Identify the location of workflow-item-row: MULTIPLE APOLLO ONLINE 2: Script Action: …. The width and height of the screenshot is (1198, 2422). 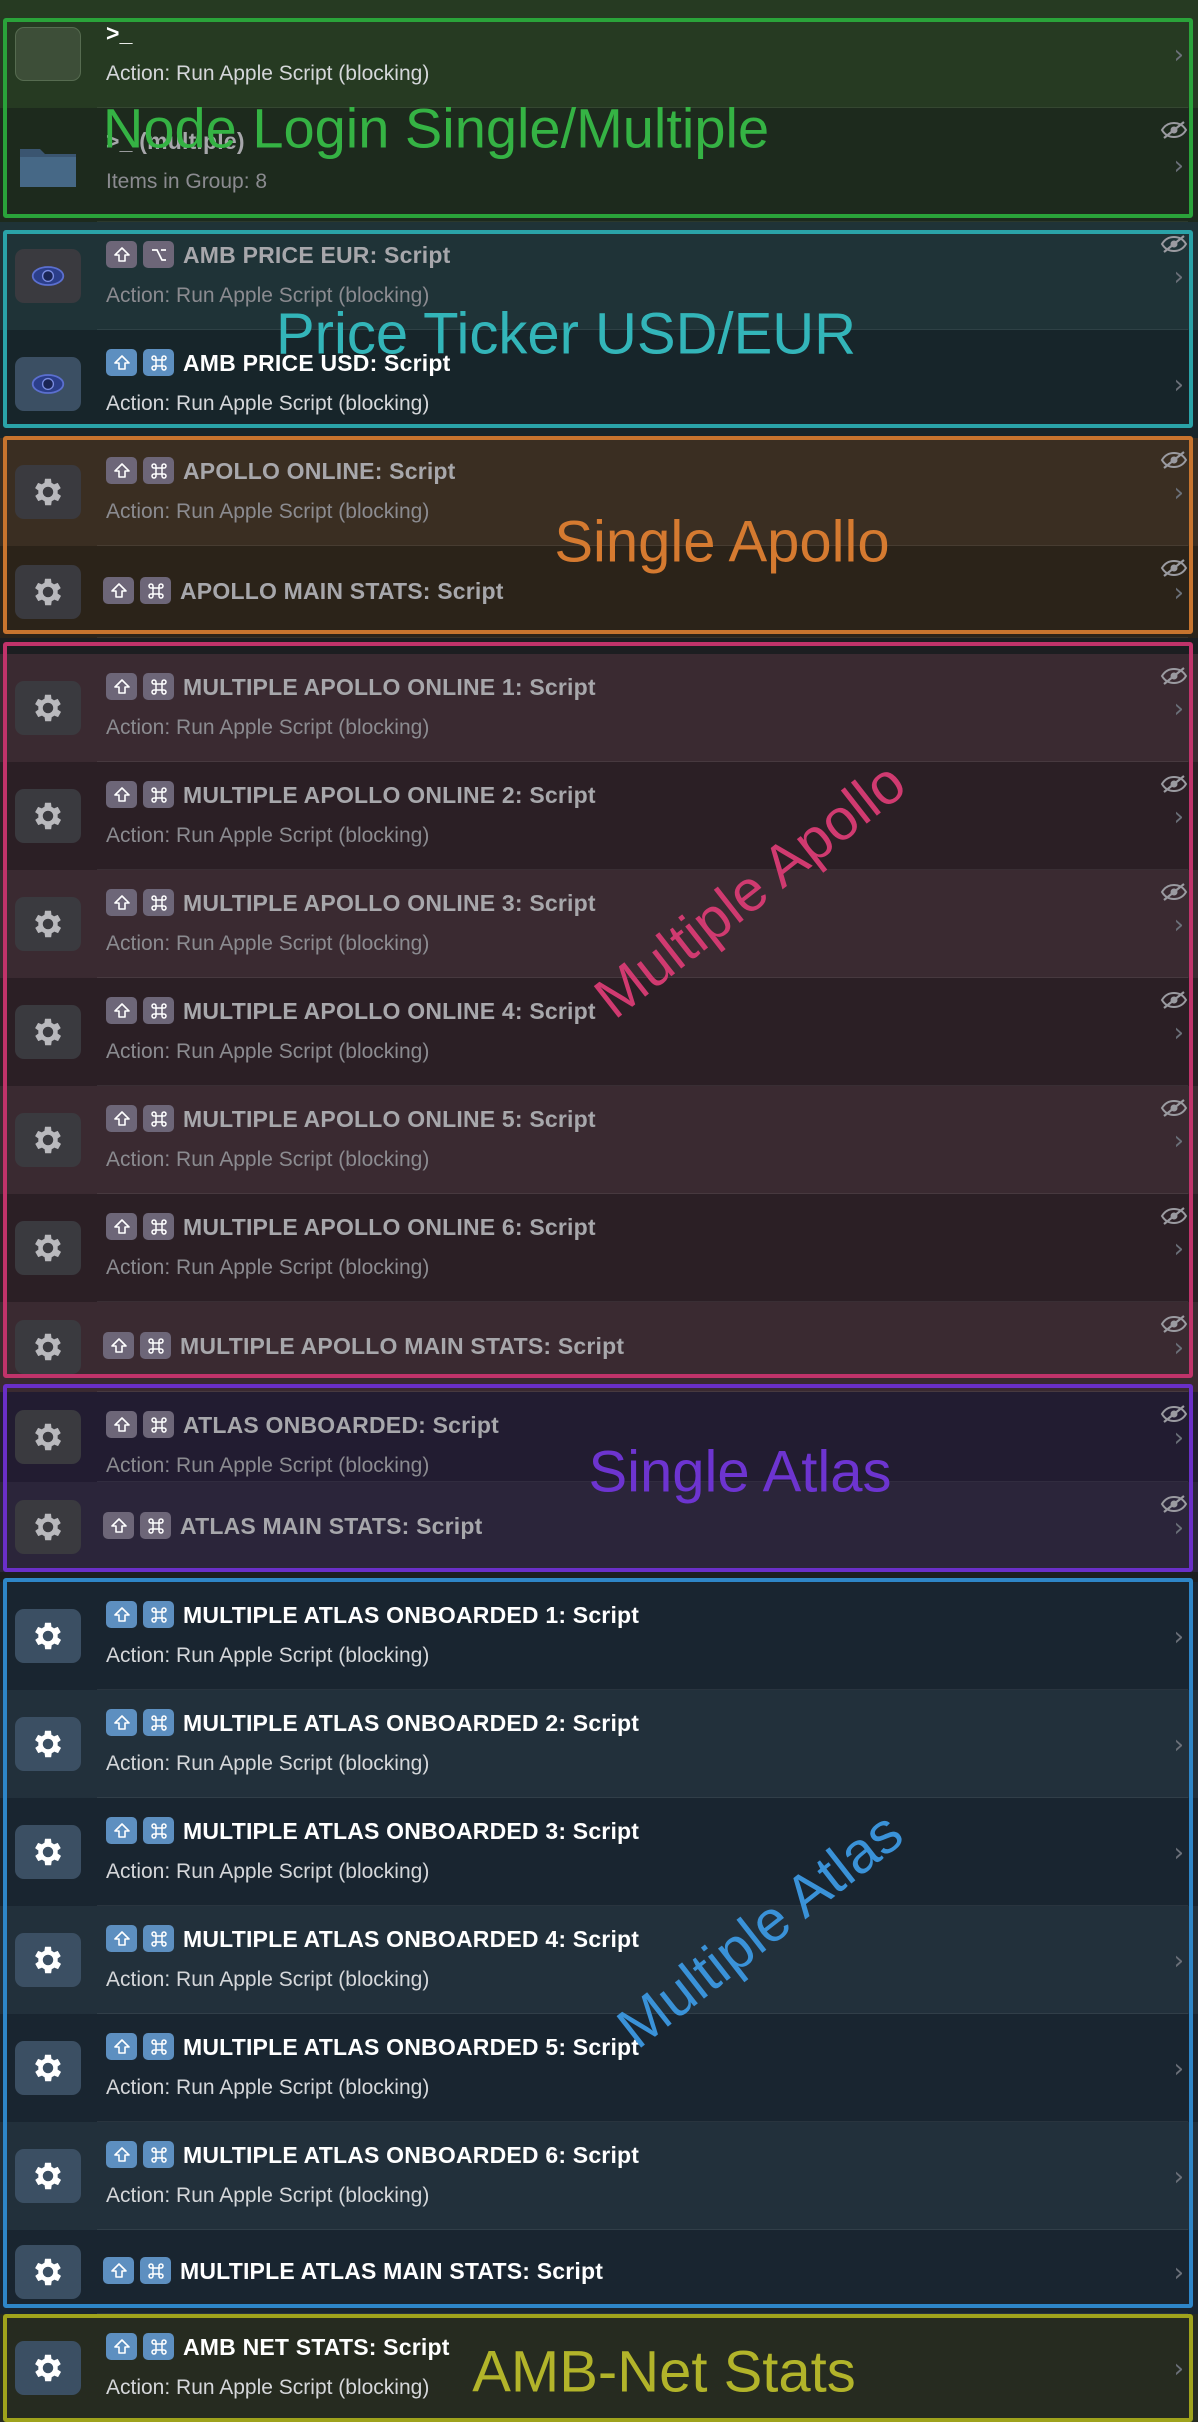
(599, 816).